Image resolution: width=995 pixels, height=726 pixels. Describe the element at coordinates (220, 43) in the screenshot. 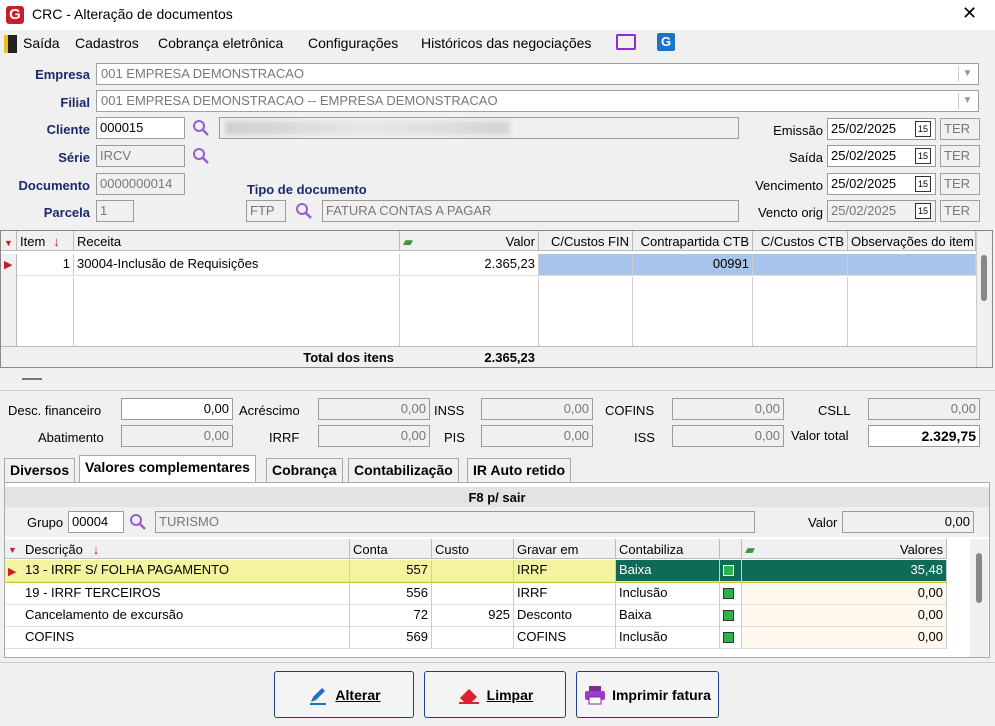

I see `menu-item-cobranca: Cobrança eletrônica` at that location.